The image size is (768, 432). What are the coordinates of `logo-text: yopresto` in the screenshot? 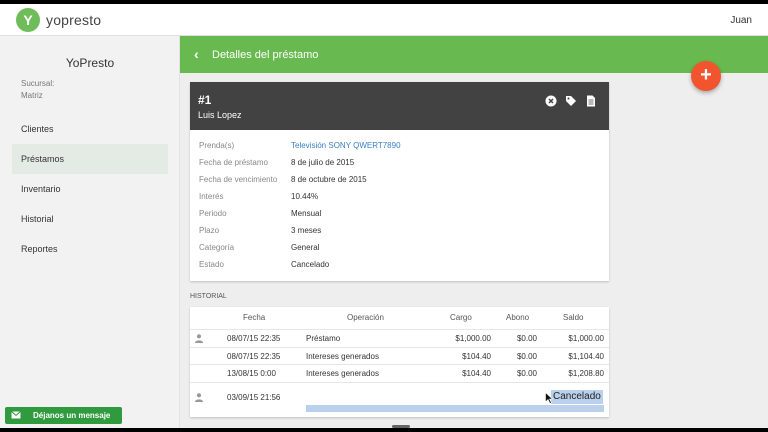 It's located at (73, 20).